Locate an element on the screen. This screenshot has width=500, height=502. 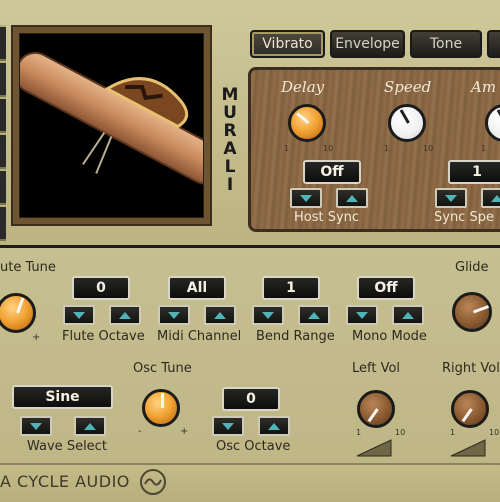
knob-label-delay: Delay is located at coordinates (303, 87).